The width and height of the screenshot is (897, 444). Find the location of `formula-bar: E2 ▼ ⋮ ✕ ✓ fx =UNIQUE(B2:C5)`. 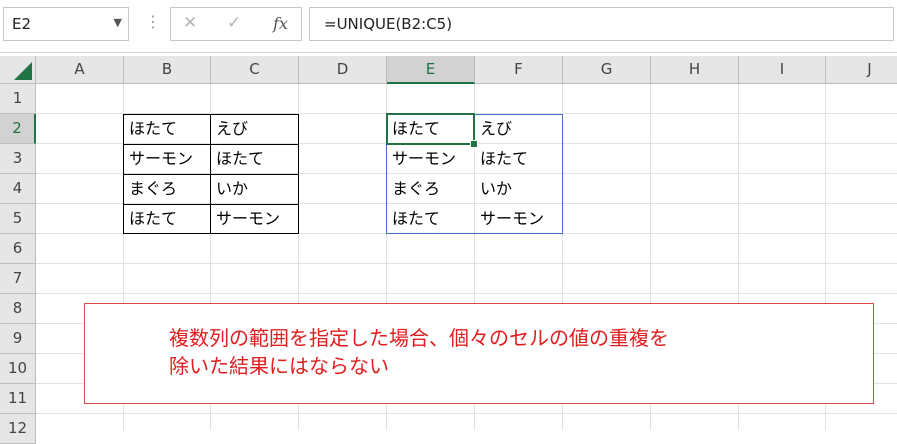

formula-bar: E2 ▼ ⋮ ✕ ✓ fx =UNIQUE(B2:C5) is located at coordinates (448, 26).